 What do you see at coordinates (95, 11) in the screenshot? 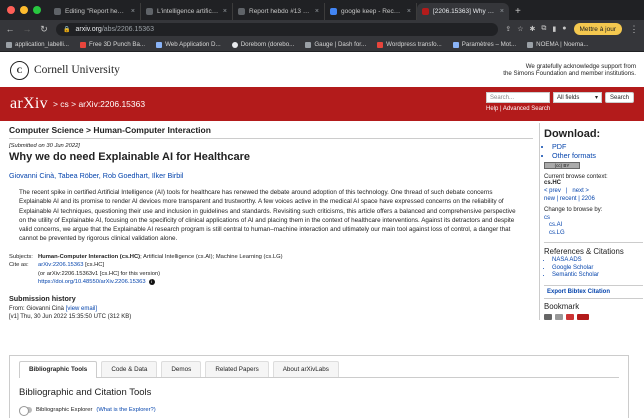
I see `browser-tab-1: Editing "Report hebdo #14"×` at bounding box center [95, 11].